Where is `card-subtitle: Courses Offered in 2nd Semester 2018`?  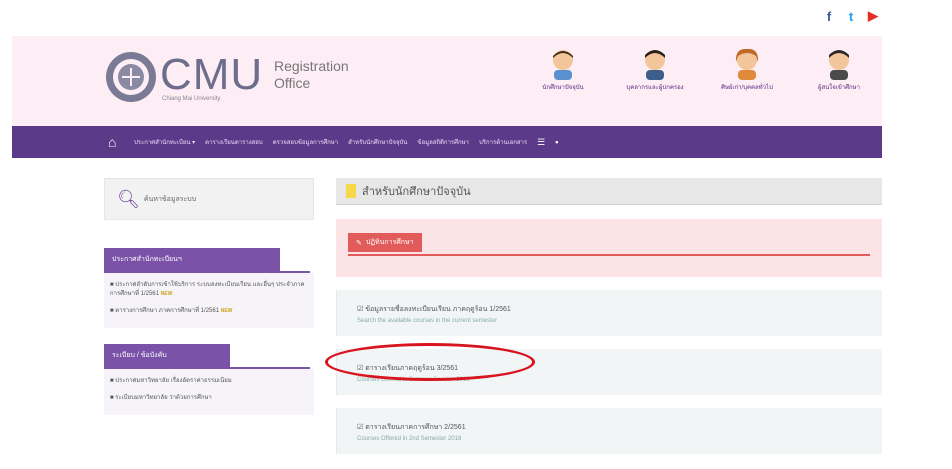
card-subtitle: Courses Offered in 2nd Semester 2018 is located at coordinates (409, 439).